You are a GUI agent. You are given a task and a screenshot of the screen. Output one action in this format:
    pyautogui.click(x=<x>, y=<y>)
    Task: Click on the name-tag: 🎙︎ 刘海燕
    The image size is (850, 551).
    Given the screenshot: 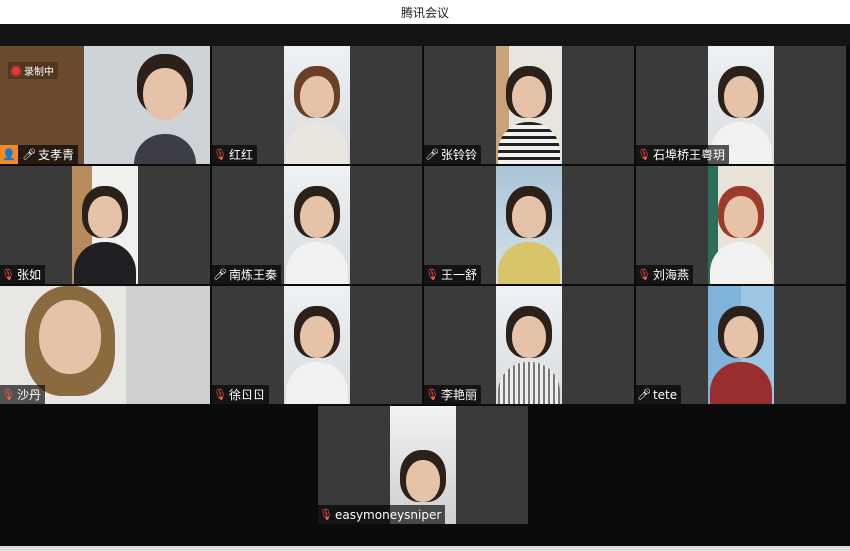 What is the action you would take?
    pyautogui.click(x=664, y=274)
    